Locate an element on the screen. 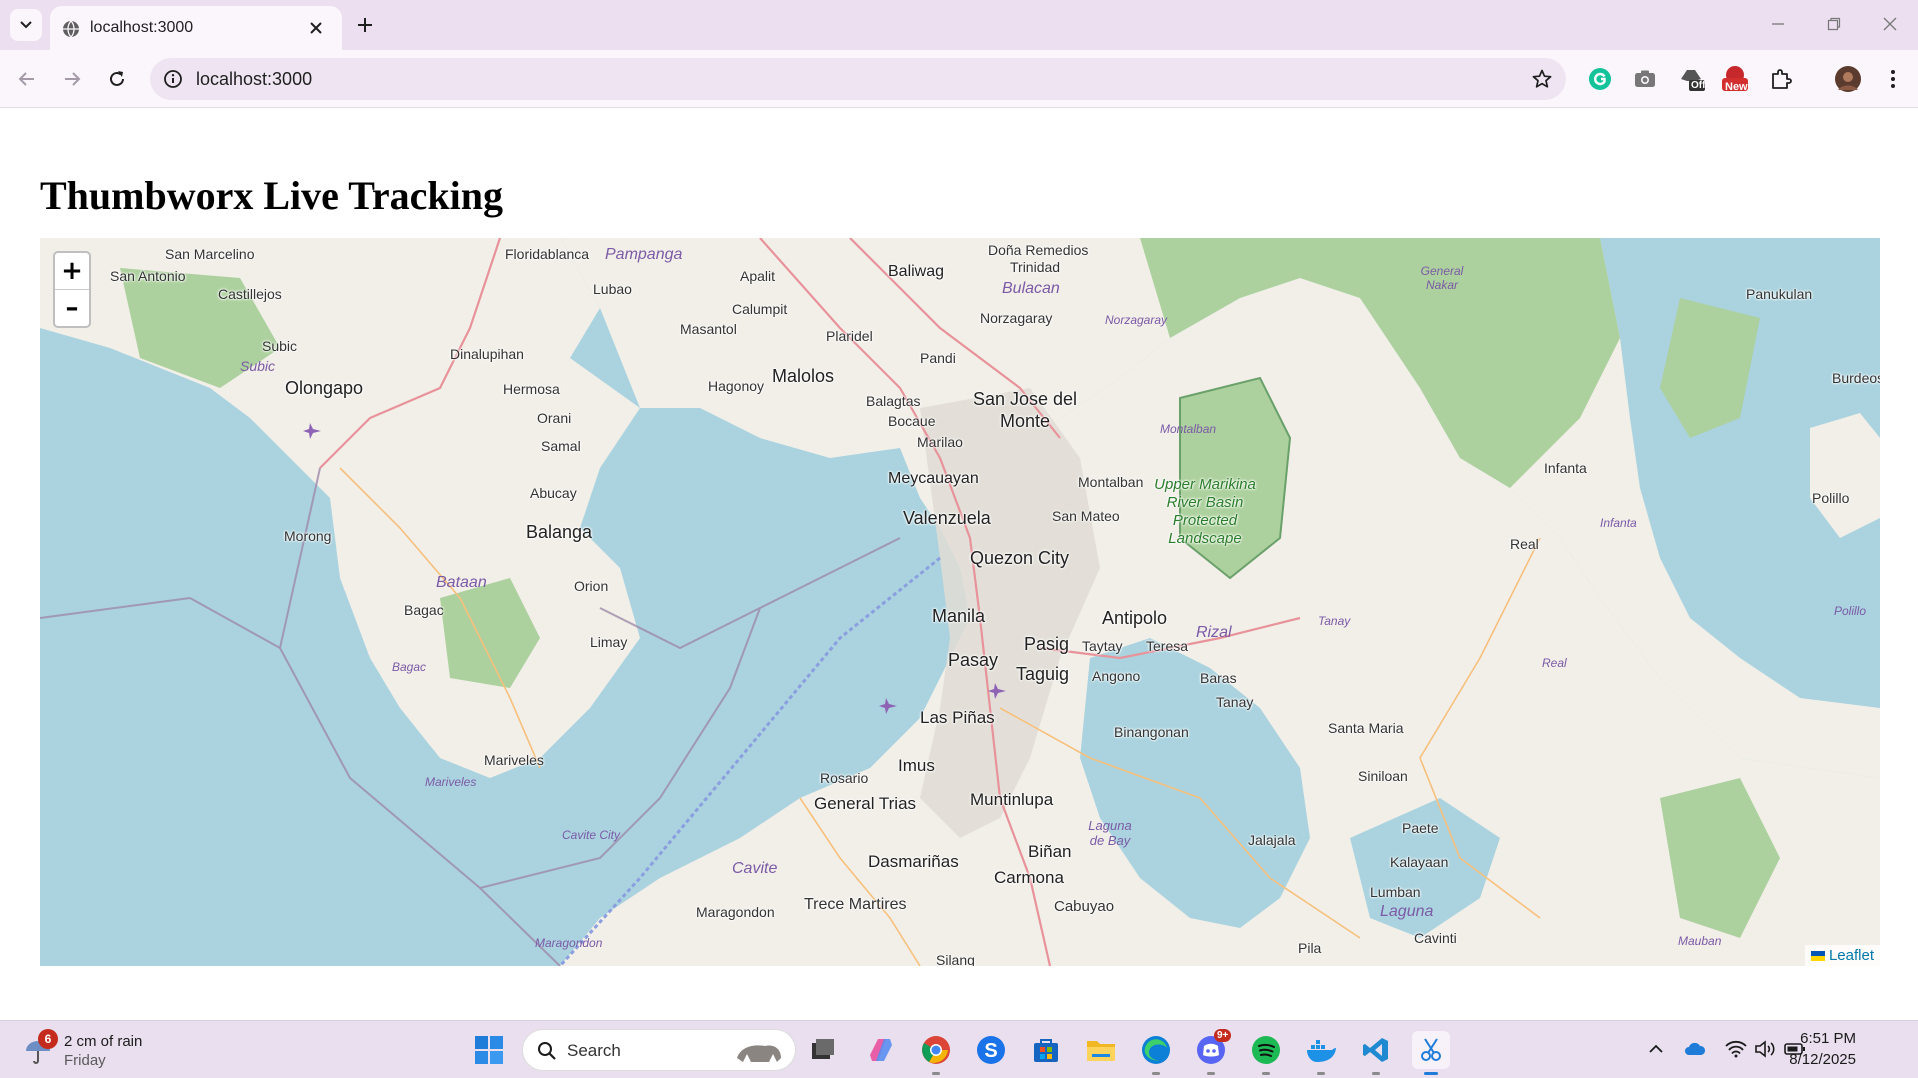 The width and height of the screenshot is (1918, 1078). minimize-icon is located at coordinates (1778, 24).